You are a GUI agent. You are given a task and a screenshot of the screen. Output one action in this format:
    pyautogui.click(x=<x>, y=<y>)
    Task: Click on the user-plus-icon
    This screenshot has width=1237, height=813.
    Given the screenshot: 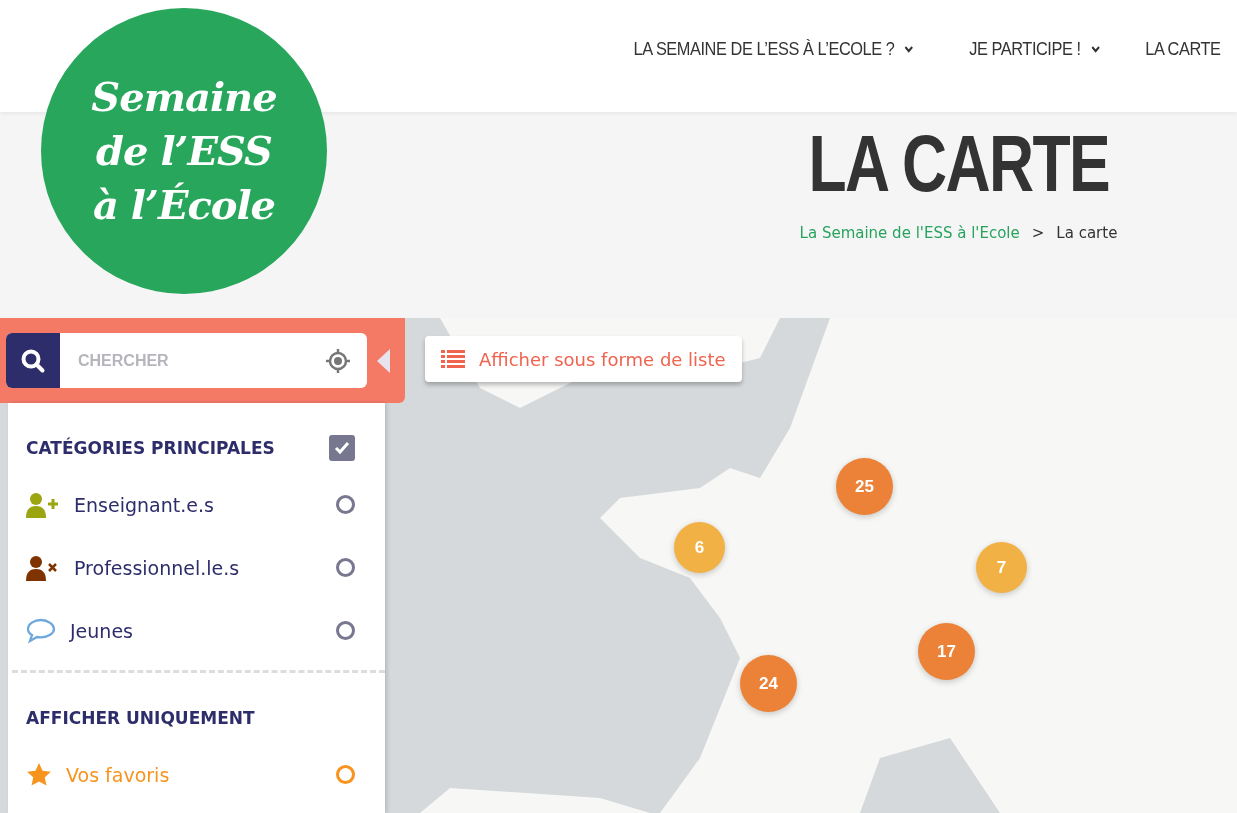 What is the action you would take?
    pyautogui.click(x=43, y=504)
    